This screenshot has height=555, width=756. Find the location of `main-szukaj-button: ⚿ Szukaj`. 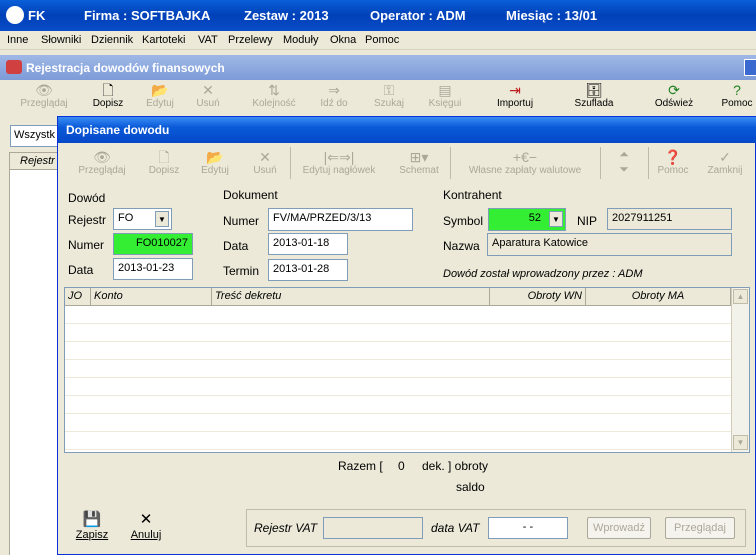

main-szukaj-button: ⚿ Szukaj is located at coordinates (389, 95).